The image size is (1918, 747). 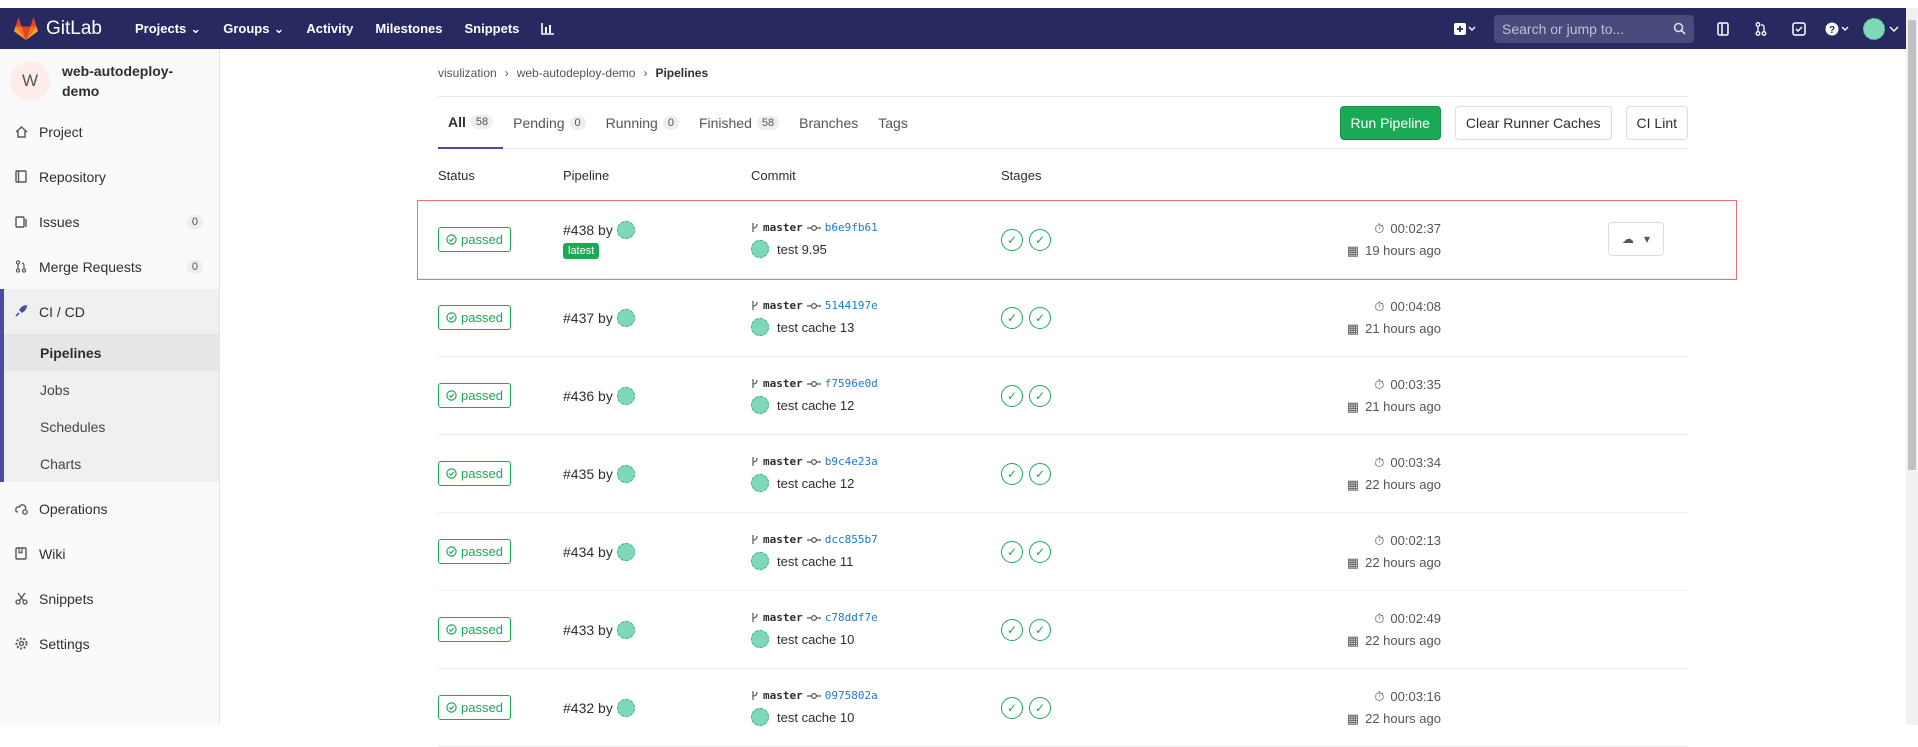 What do you see at coordinates (492, 28) in the screenshot?
I see `nav-snippets: Snippets` at bounding box center [492, 28].